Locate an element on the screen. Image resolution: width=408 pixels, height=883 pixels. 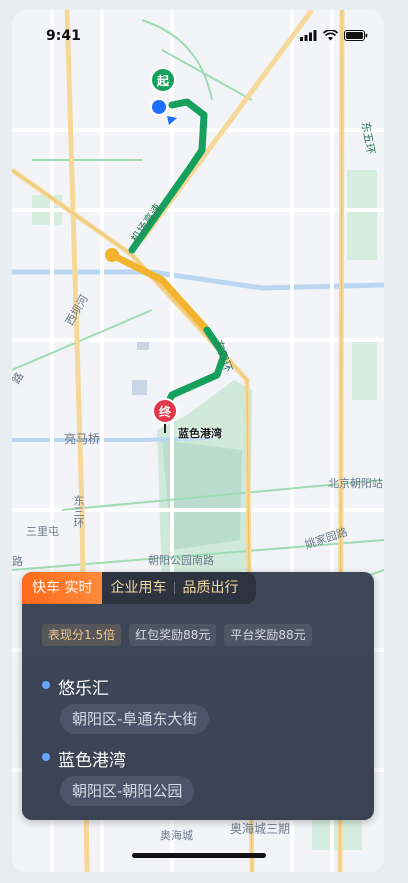
map-label: 奥海城 is located at coordinates (176, 835).